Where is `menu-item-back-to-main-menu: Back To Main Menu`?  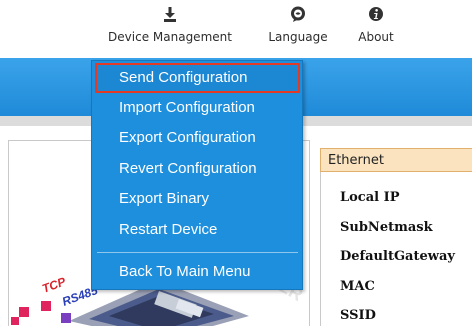 menu-item-back-to-main-menu: Back To Main Menu is located at coordinates (197, 272).